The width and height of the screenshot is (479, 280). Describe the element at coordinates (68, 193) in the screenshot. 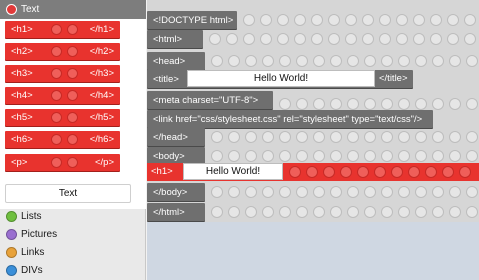

I see `text-block: Text` at that location.